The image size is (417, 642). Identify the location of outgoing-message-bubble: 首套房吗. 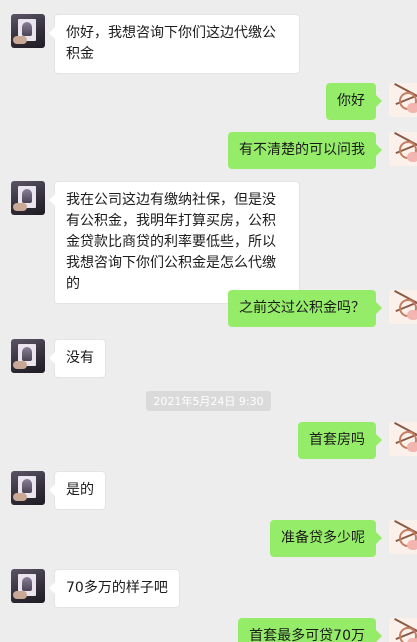
(340, 440).